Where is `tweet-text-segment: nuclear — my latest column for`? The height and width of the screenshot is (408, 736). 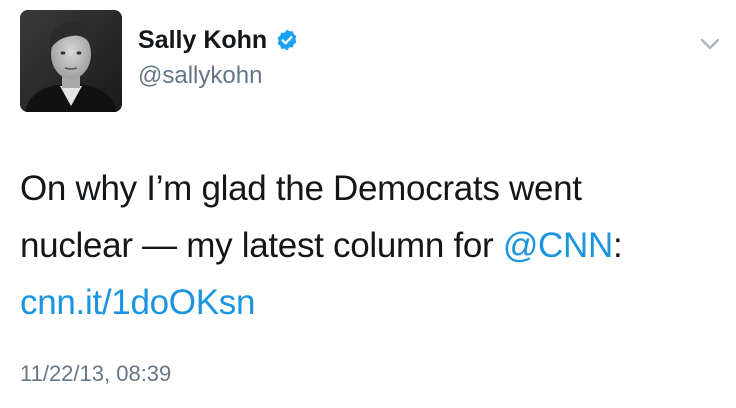
tweet-text-segment: nuclear — my latest column for is located at coordinates (261, 245).